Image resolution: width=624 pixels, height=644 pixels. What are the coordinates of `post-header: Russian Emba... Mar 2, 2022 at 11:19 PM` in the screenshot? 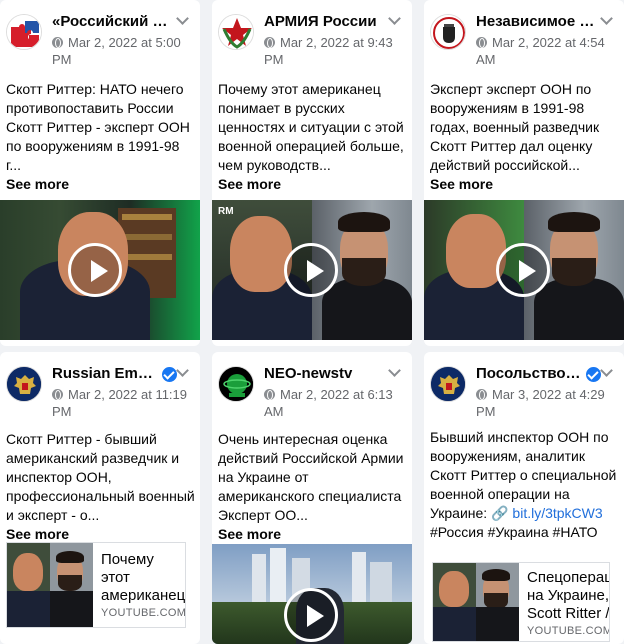 It's located at (101, 392).